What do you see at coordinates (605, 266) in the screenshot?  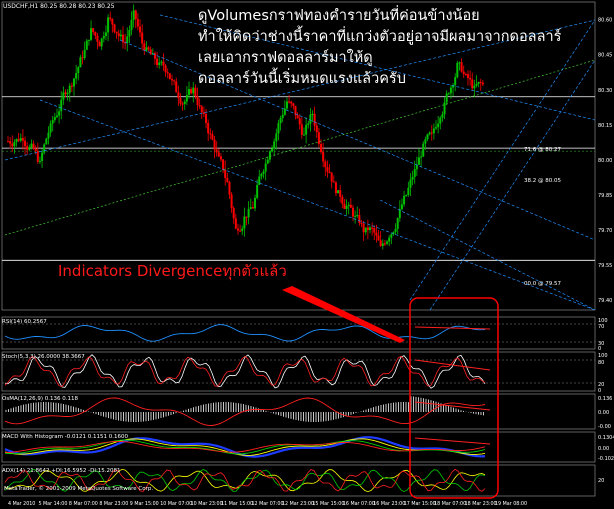 I see `y-tick-label: 79.55` at bounding box center [605, 266].